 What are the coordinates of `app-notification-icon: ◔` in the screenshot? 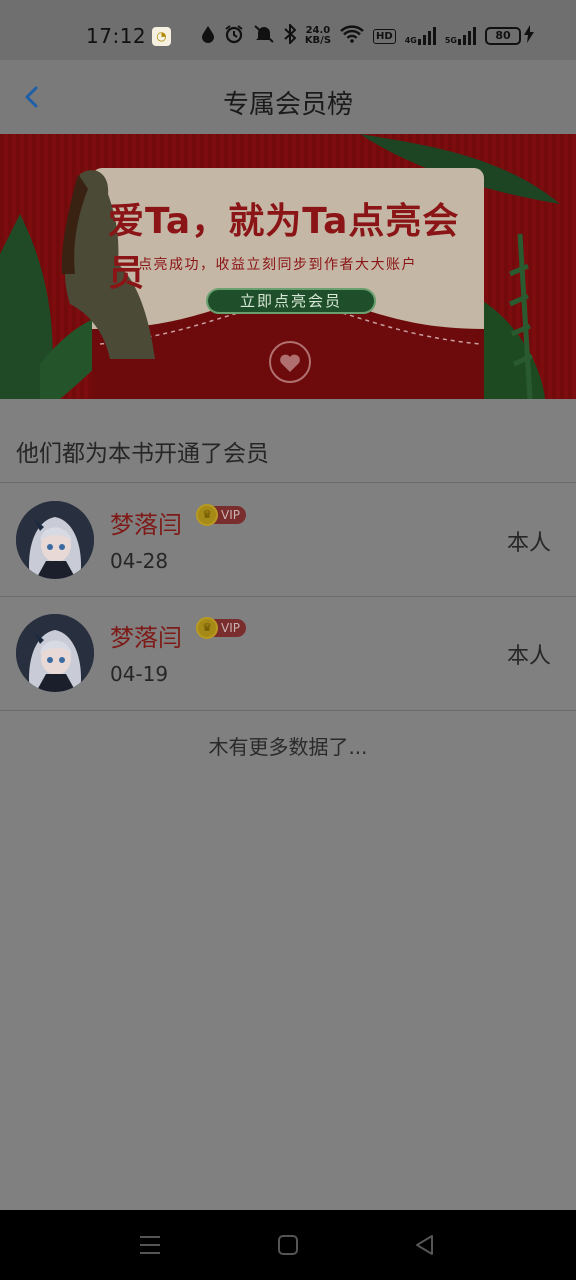 It's located at (161, 36).